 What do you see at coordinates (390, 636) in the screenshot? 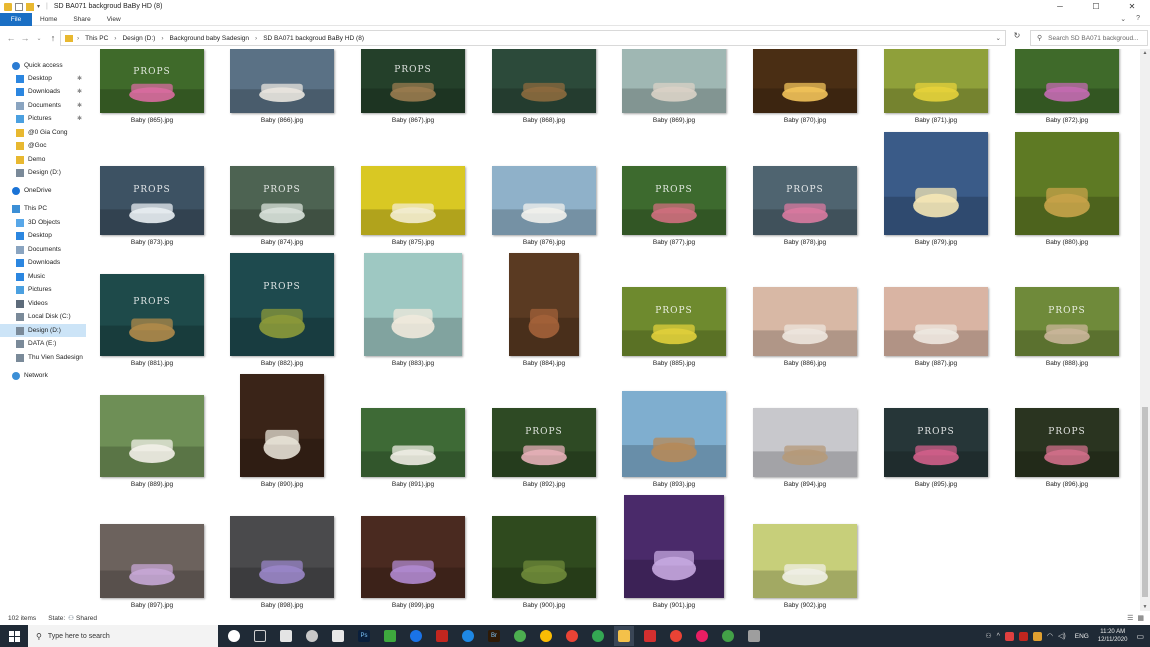
I see `camtasia-icon` at bounding box center [390, 636].